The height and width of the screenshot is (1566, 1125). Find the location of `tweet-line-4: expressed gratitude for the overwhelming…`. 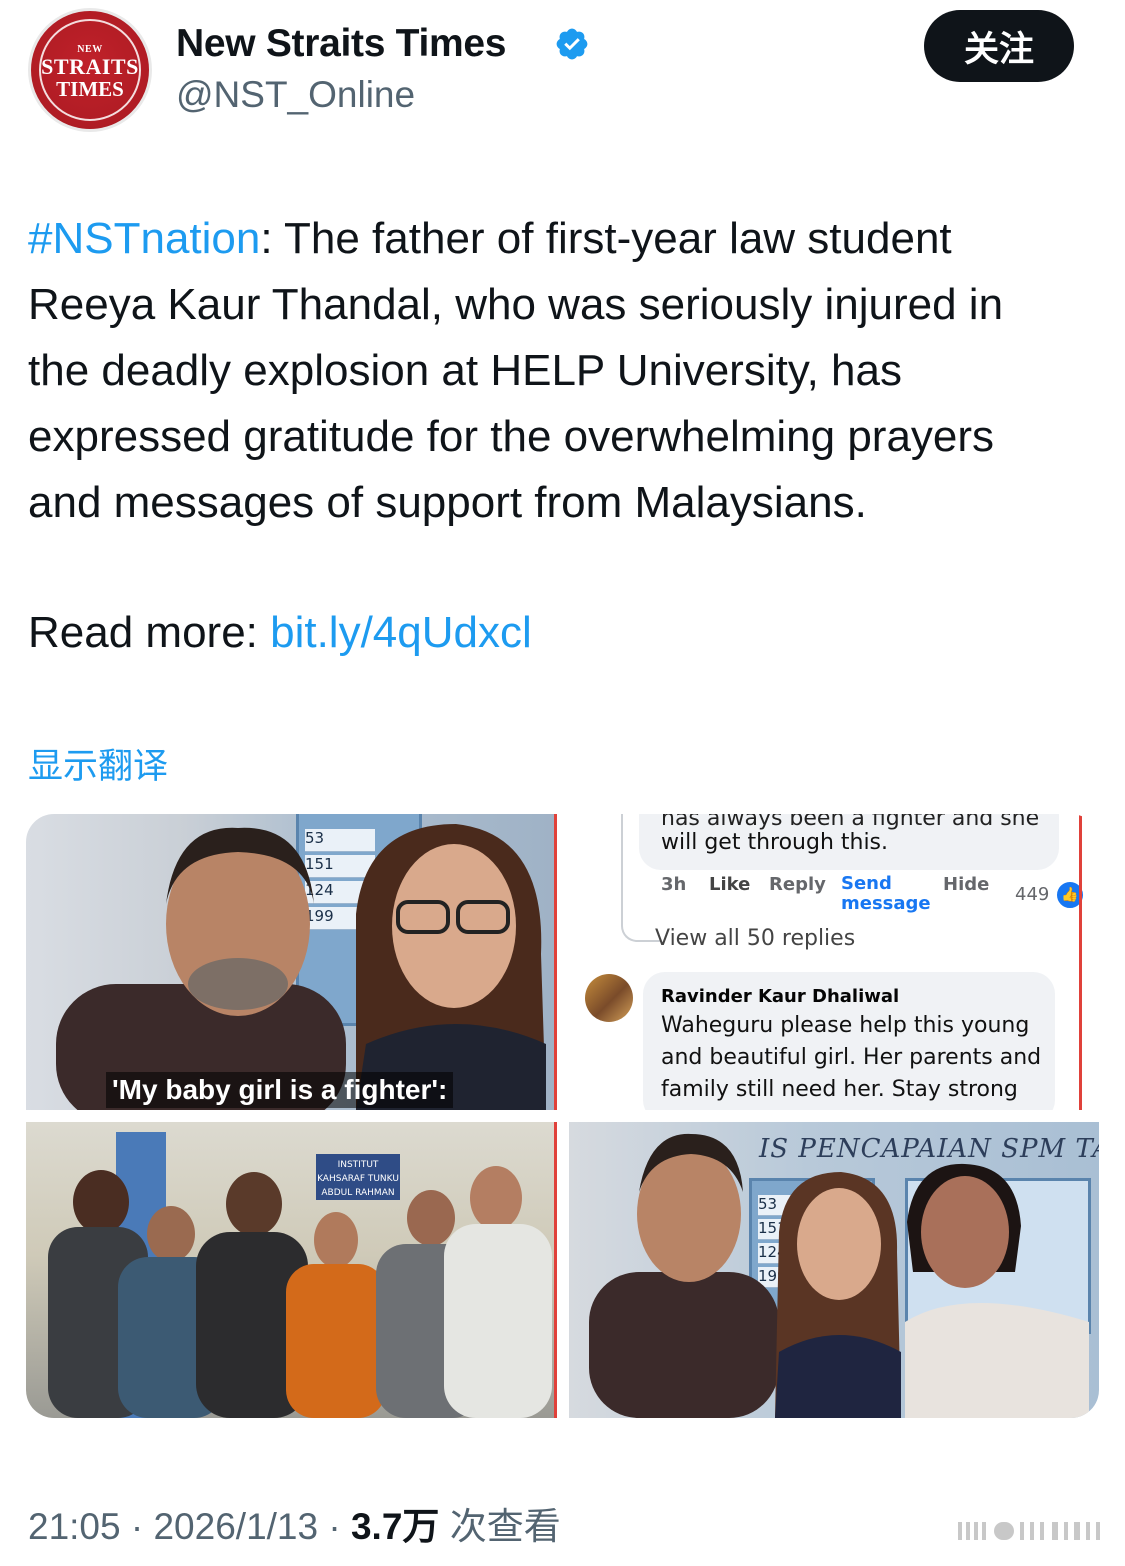

tweet-line-4: expressed gratitude for the overwhelming… is located at coordinates (511, 436).